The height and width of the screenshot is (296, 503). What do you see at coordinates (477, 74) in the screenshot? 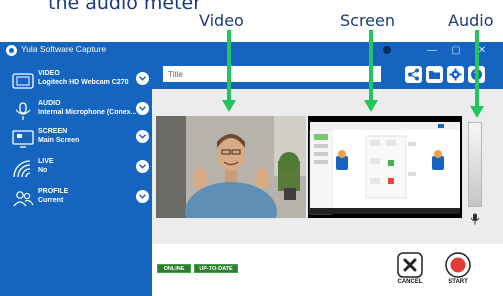
I see `arrow-audio` at bounding box center [477, 74].